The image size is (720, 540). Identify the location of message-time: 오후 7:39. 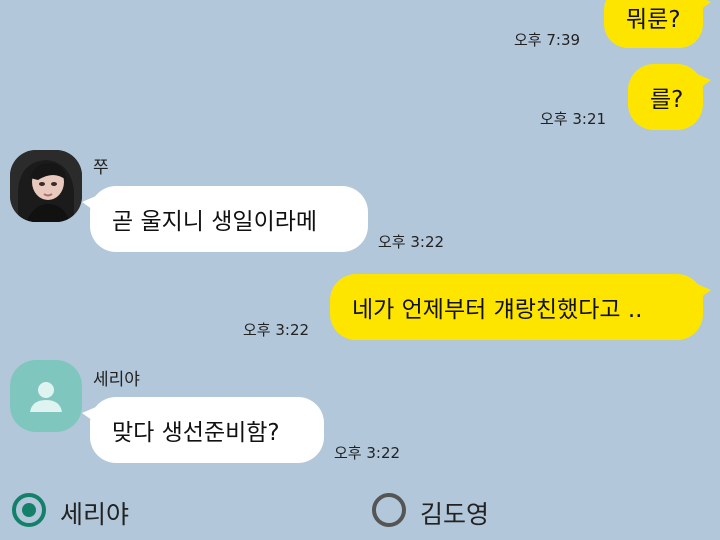
(547, 40).